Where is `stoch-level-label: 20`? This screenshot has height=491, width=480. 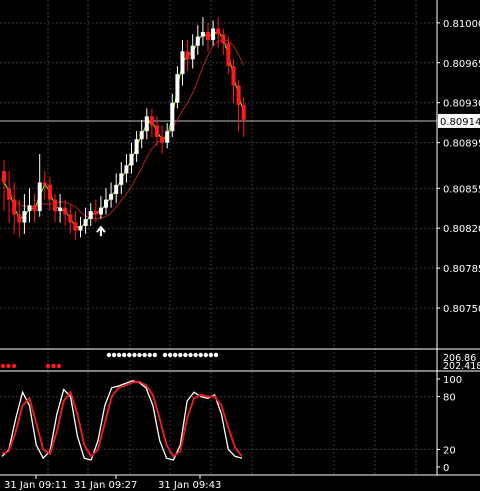 stoch-level-label: 20 is located at coordinates (449, 450).